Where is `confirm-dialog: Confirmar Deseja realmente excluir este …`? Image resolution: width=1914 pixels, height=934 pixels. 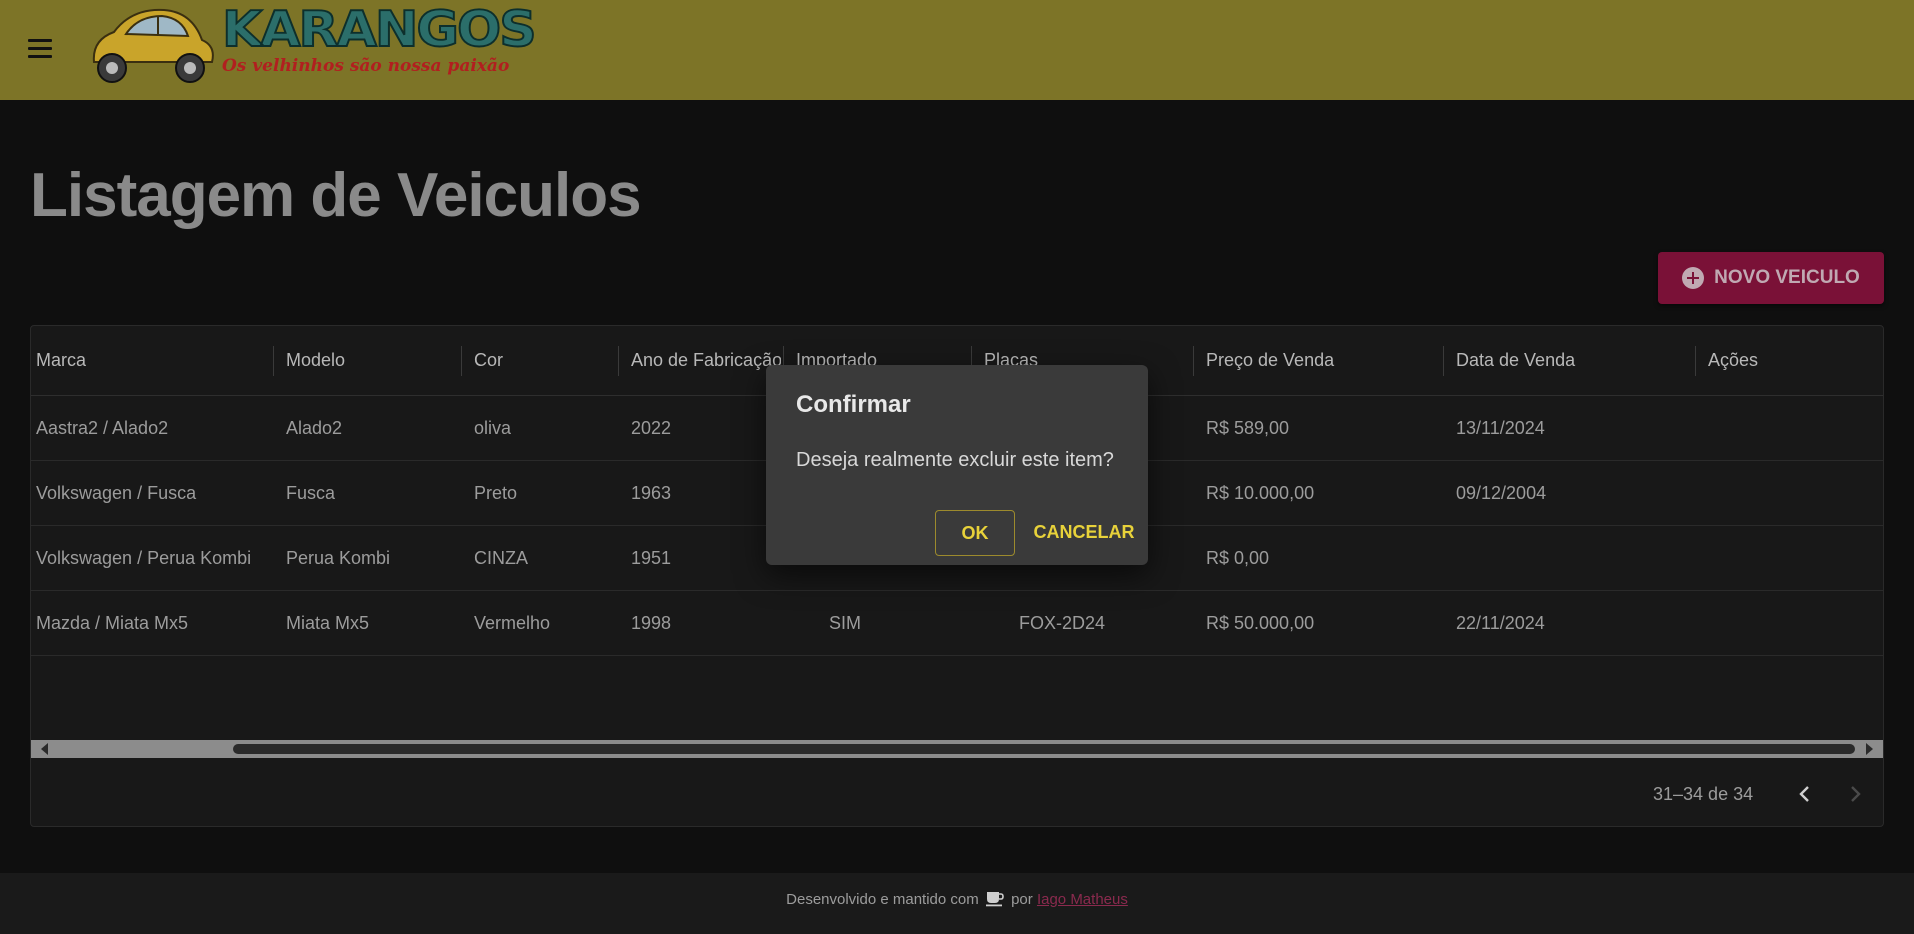 confirm-dialog: Confirmar Deseja realmente excluir este … is located at coordinates (957, 465).